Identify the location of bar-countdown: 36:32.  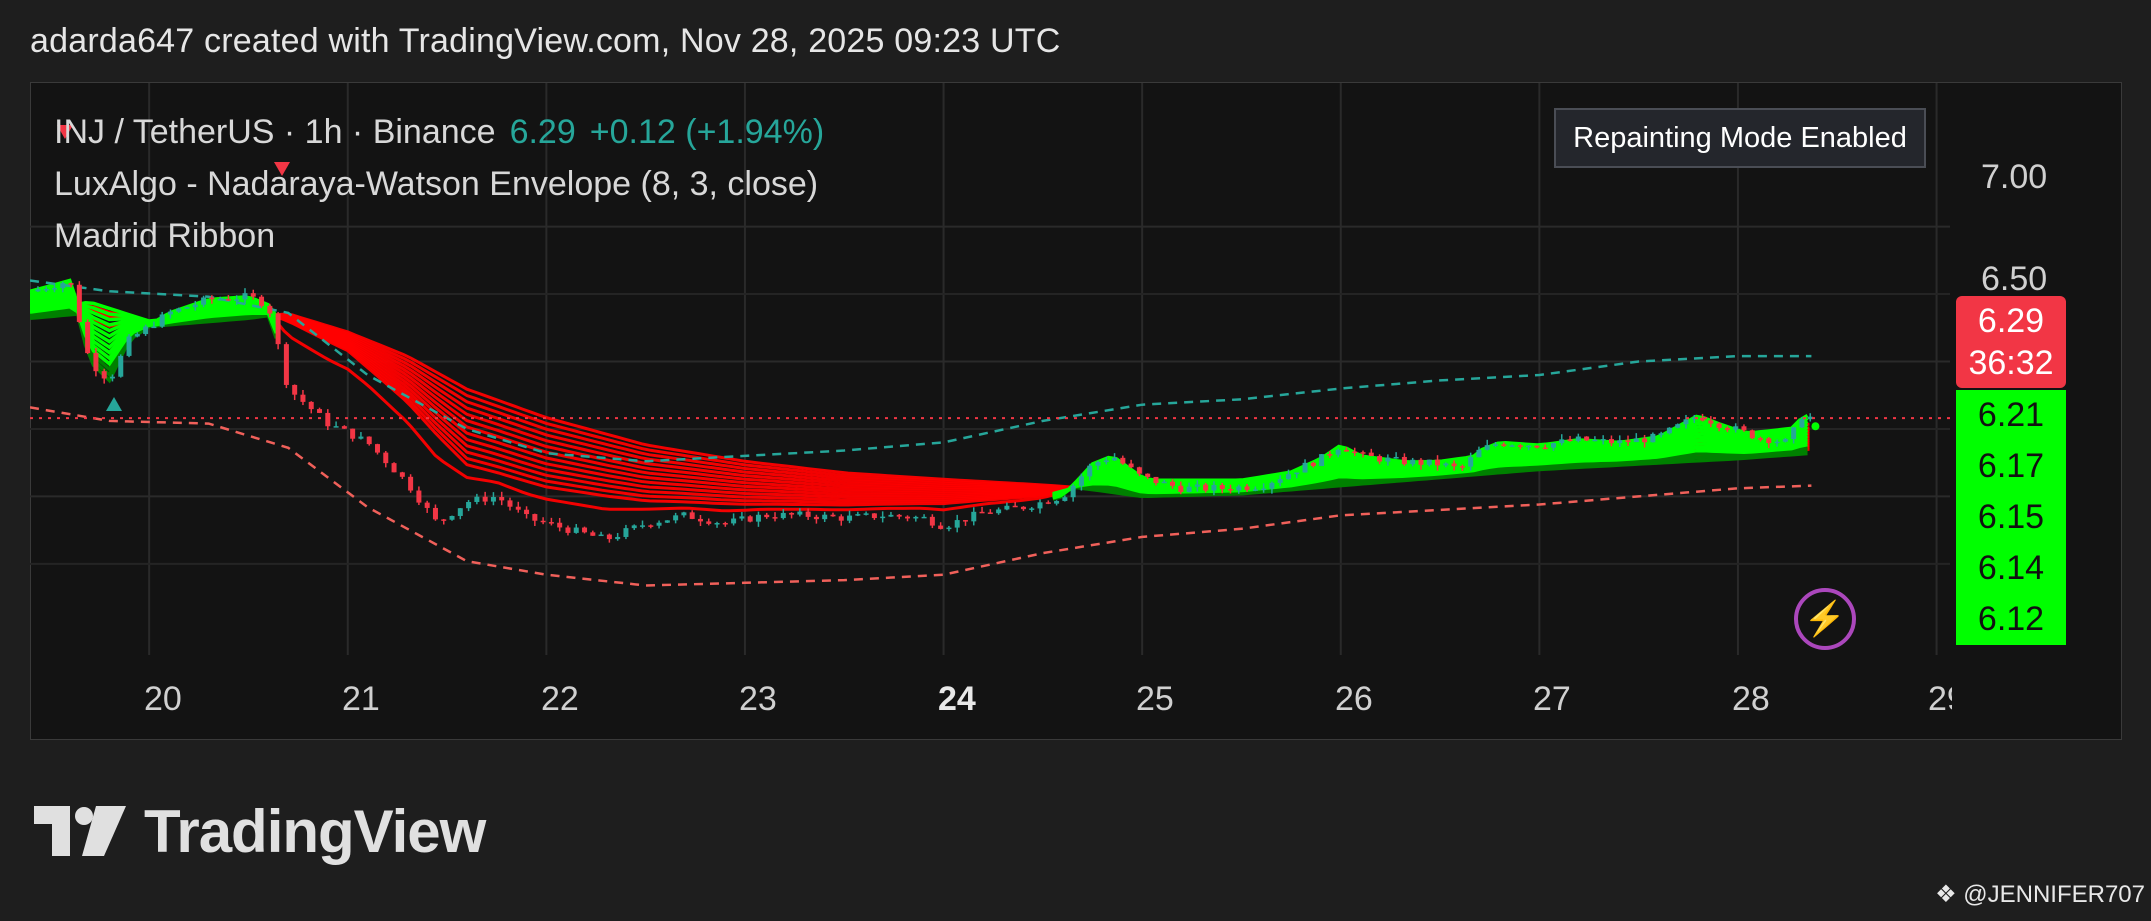
(2011, 363).